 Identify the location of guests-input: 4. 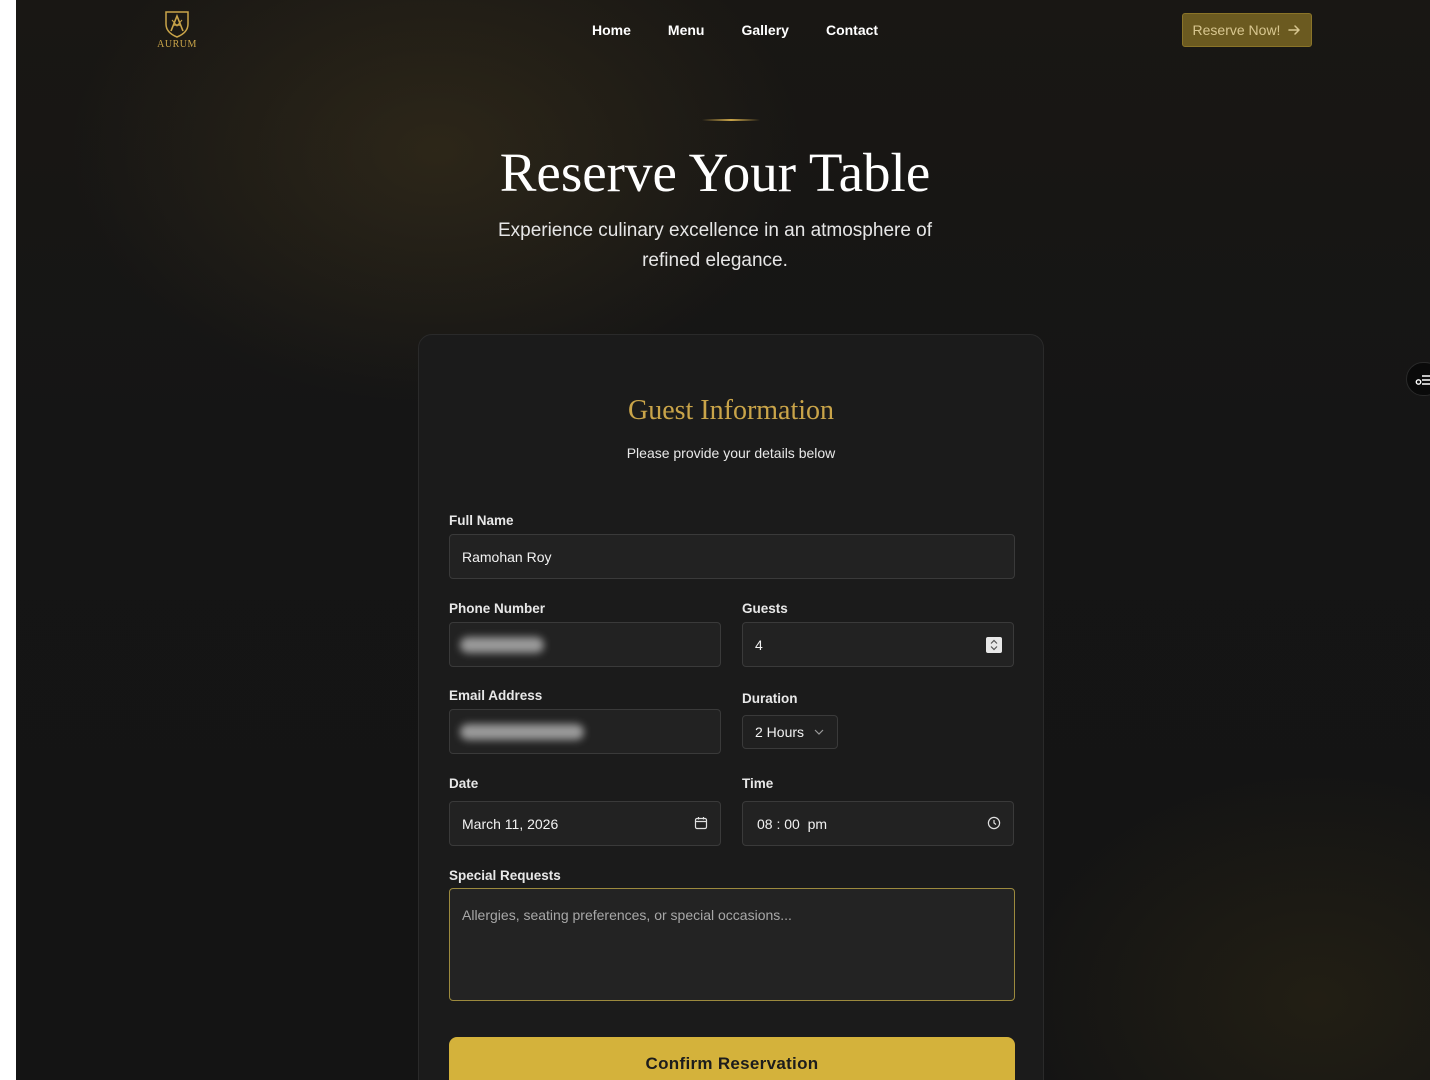
(878, 644).